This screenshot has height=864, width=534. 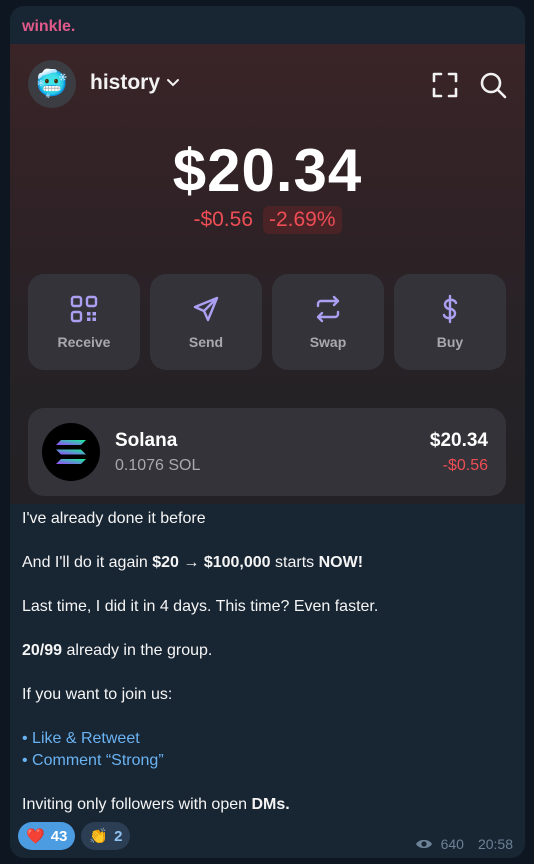 I want to click on solana-logo-icon, so click(x=71, y=452).